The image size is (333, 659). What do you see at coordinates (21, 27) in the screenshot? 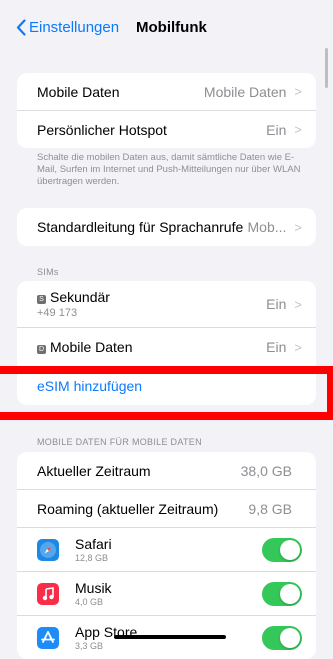
I see `chevron-left-icon` at bounding box center [21, 27].